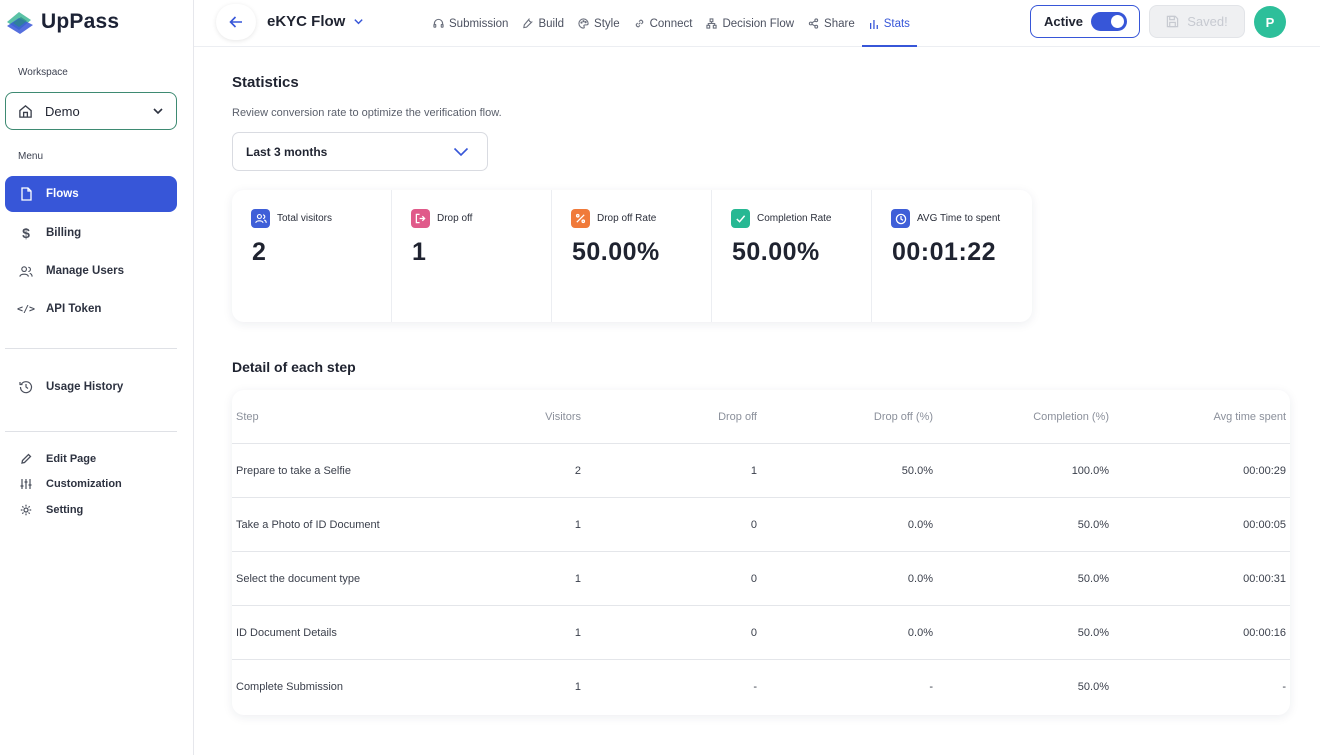  Describe the element at coordinates (931, 687) in the screenshot. I see `cell-drop-off-percent: -` at that location.